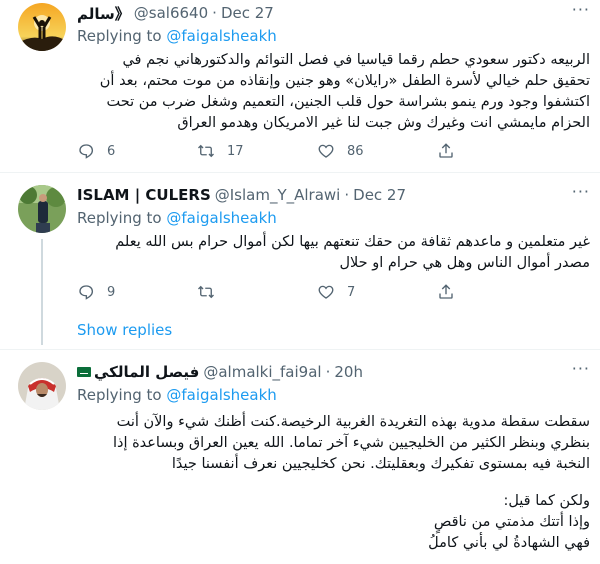  I want to click on like-count: 7, so click(351, 292).